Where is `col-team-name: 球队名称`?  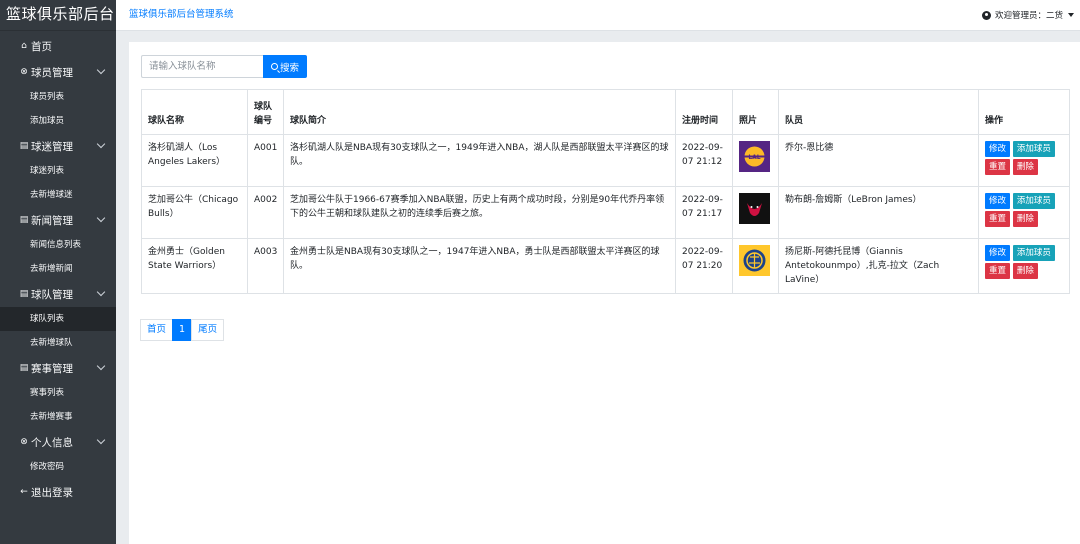
col-team-name: 球队名称 is located at coordinates (194, 112).